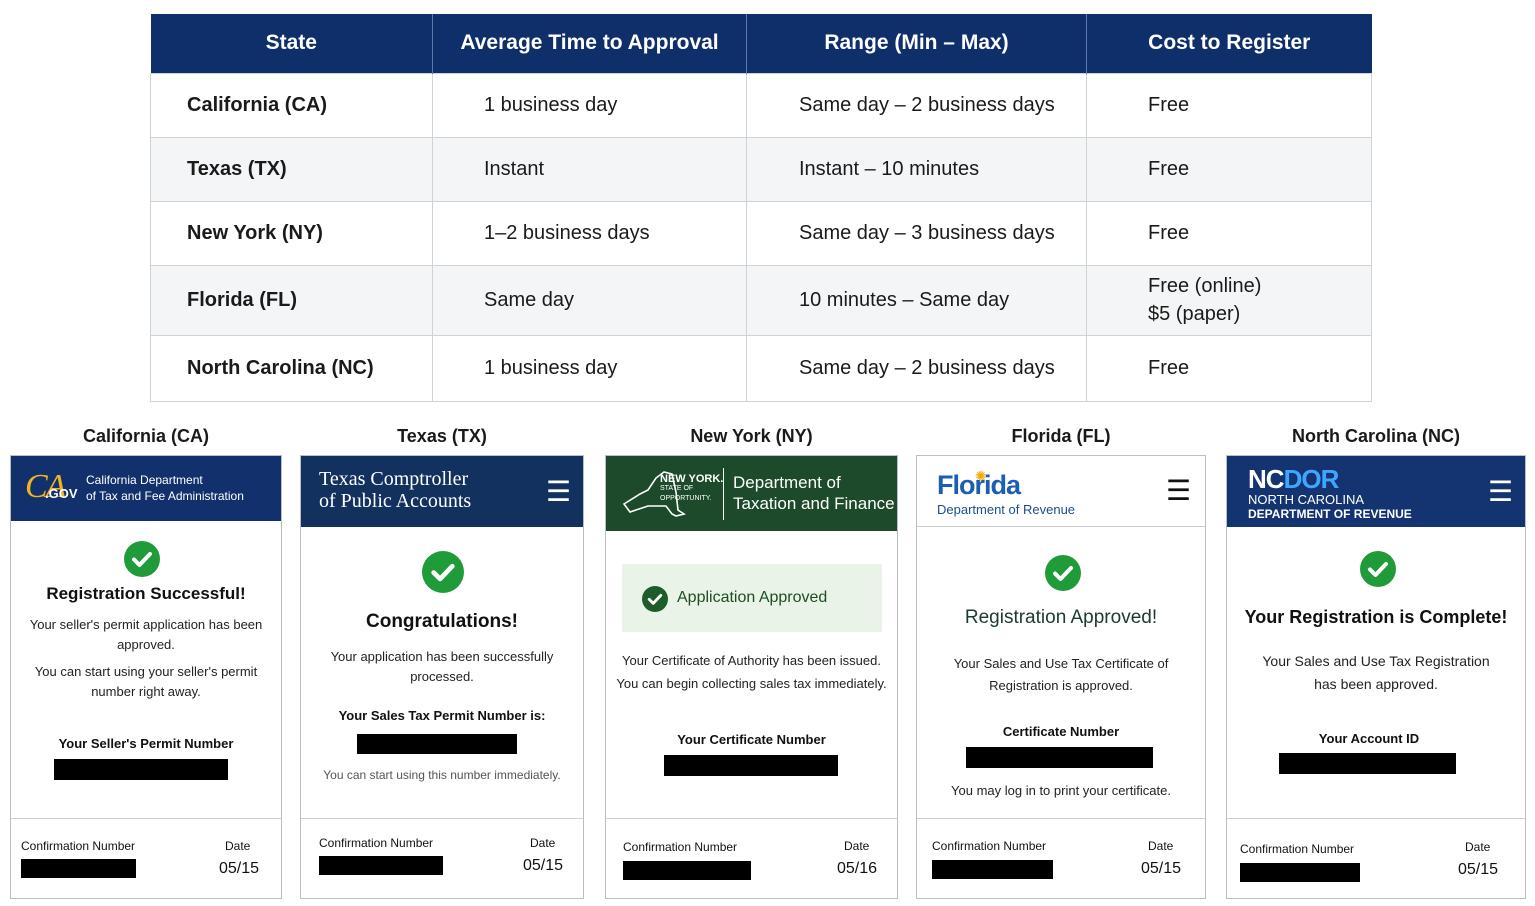 This screenshot has height=906, width=1535. Describe the element at coordinates (1061, 491) in the screenshot. I see `fl-header: ✺ Florida Department of Revenue ☰` at that location.